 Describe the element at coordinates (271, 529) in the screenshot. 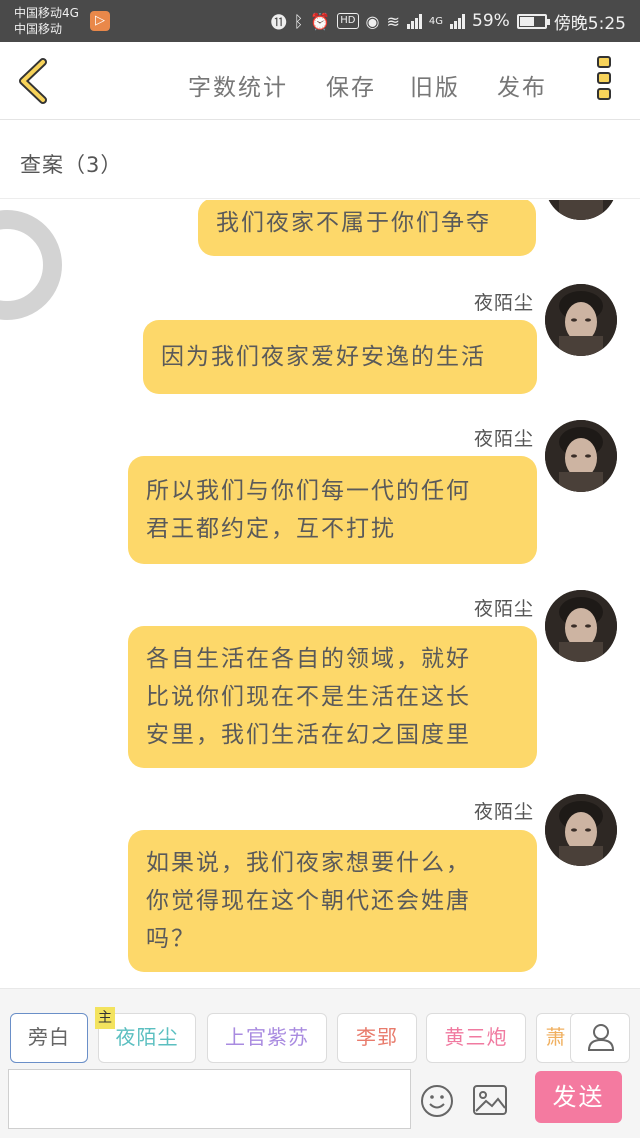

I see `message-line: 君王都约定，互不打扰` at that location.